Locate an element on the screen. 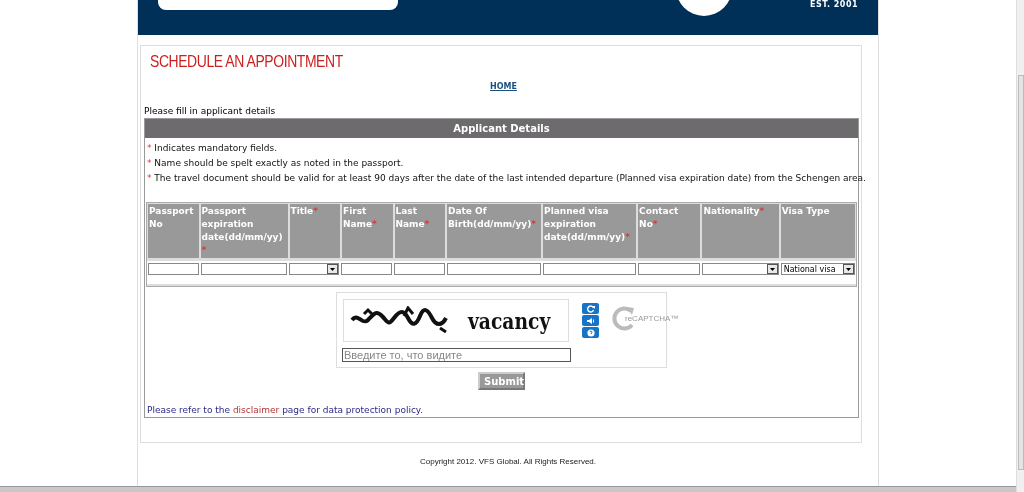  note-text: * Indicates mandatory fields. is located at coordinates (212, 148).